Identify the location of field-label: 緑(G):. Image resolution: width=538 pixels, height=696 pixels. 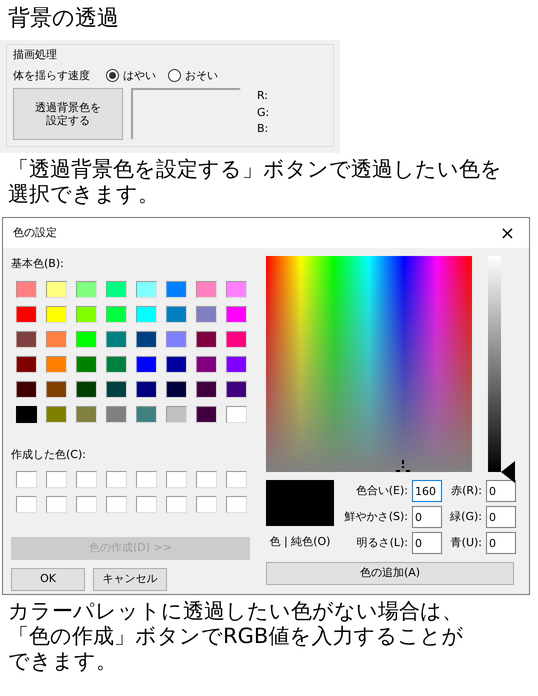
(465, 516).